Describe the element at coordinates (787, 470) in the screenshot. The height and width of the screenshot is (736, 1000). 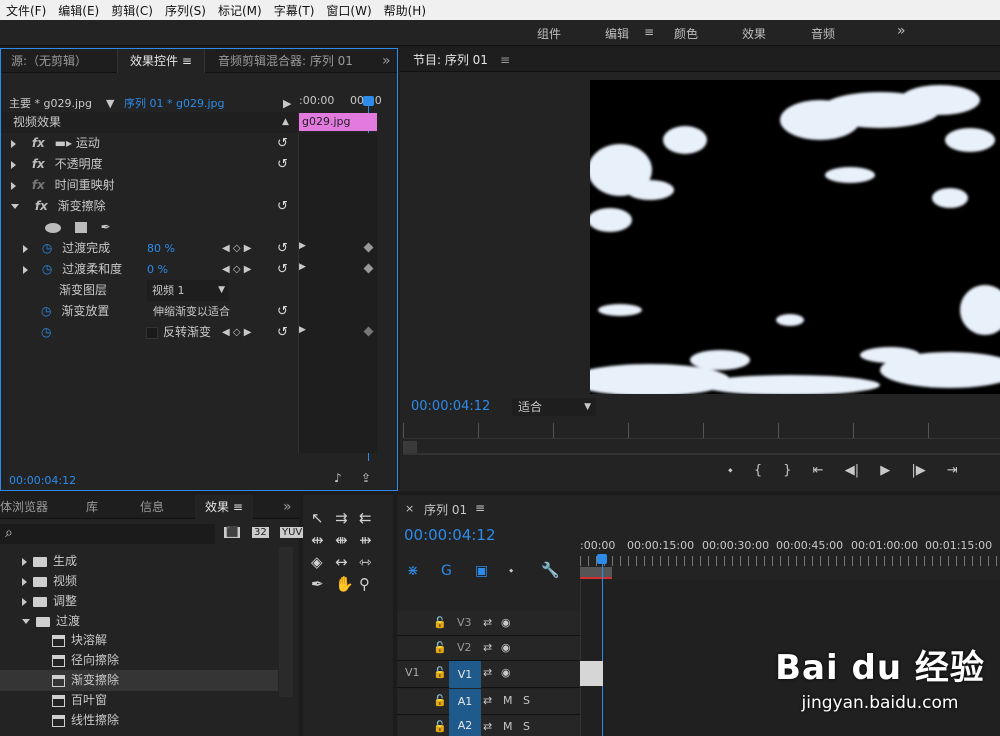
I see `mark-out-icon: }` at that location.